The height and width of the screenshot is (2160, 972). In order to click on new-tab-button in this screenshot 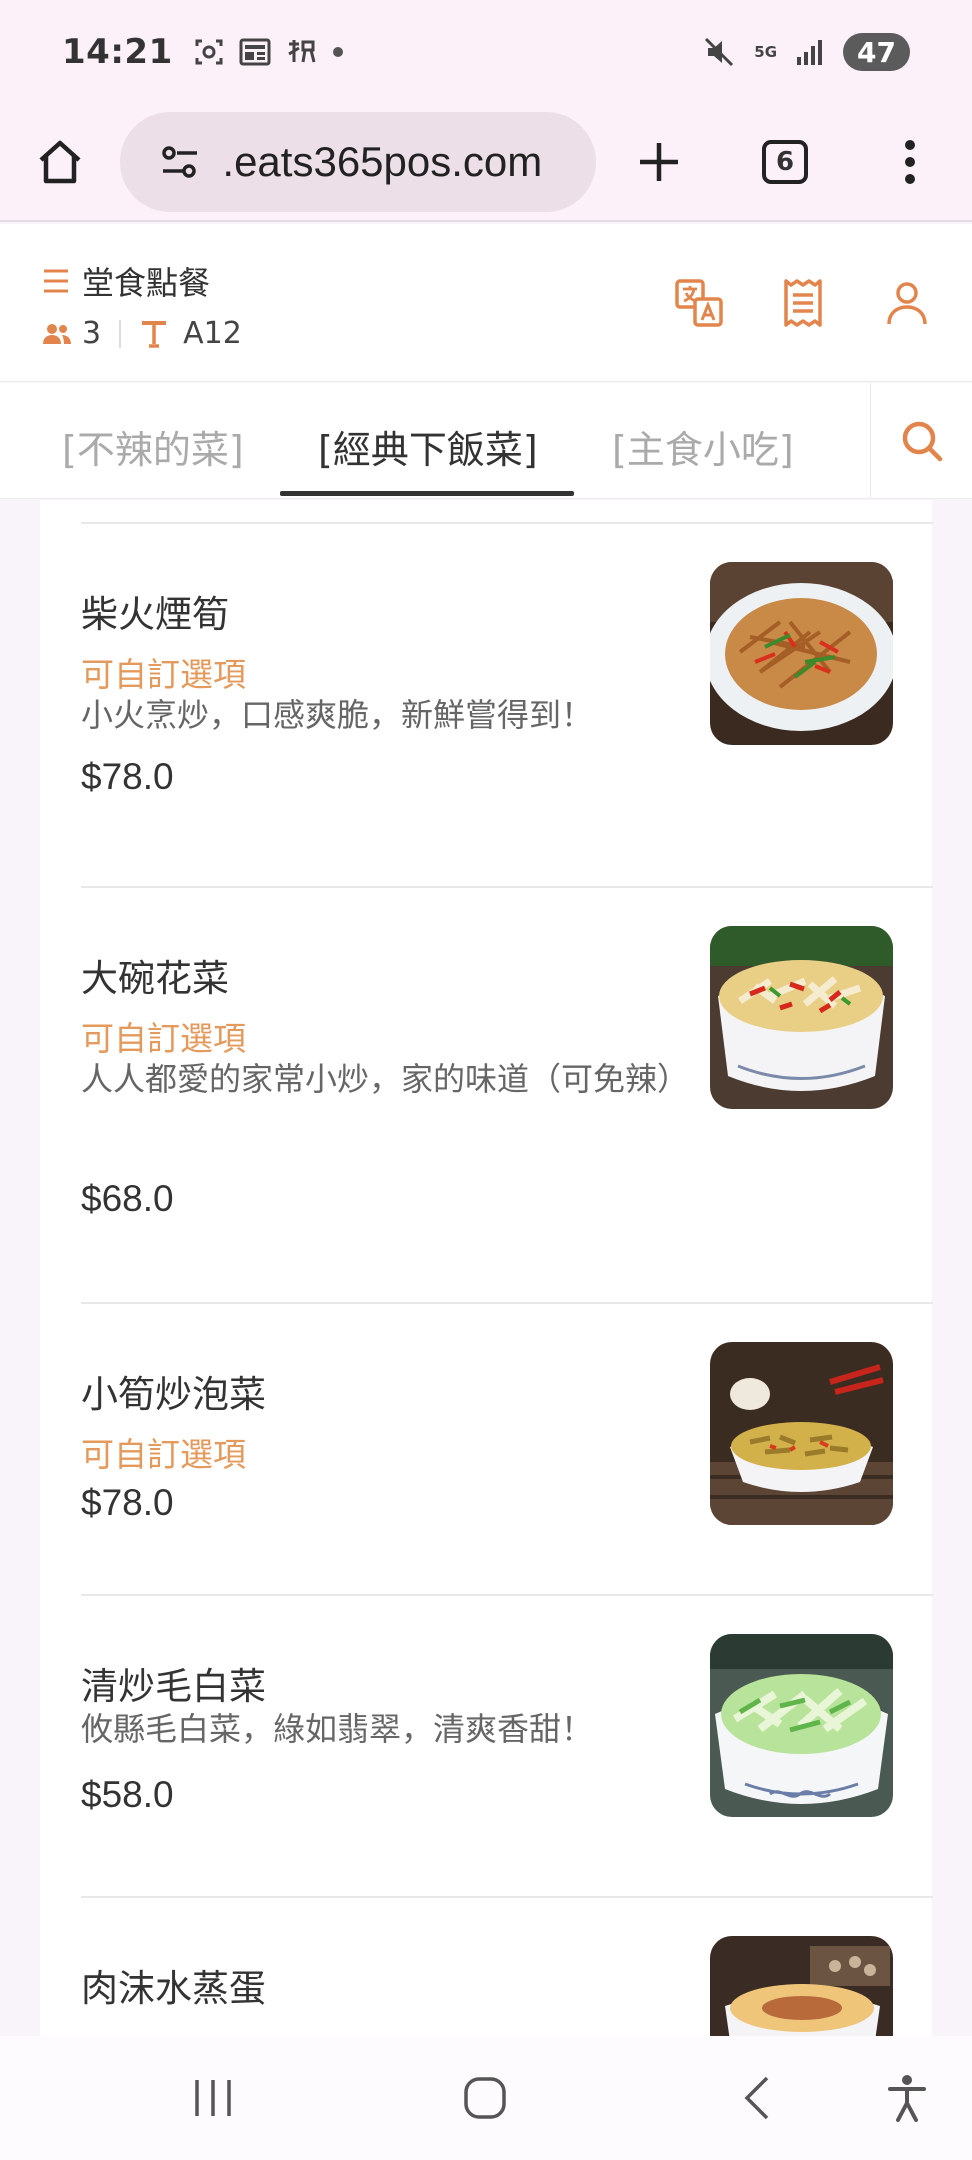, I will do `click(659, 162)`.